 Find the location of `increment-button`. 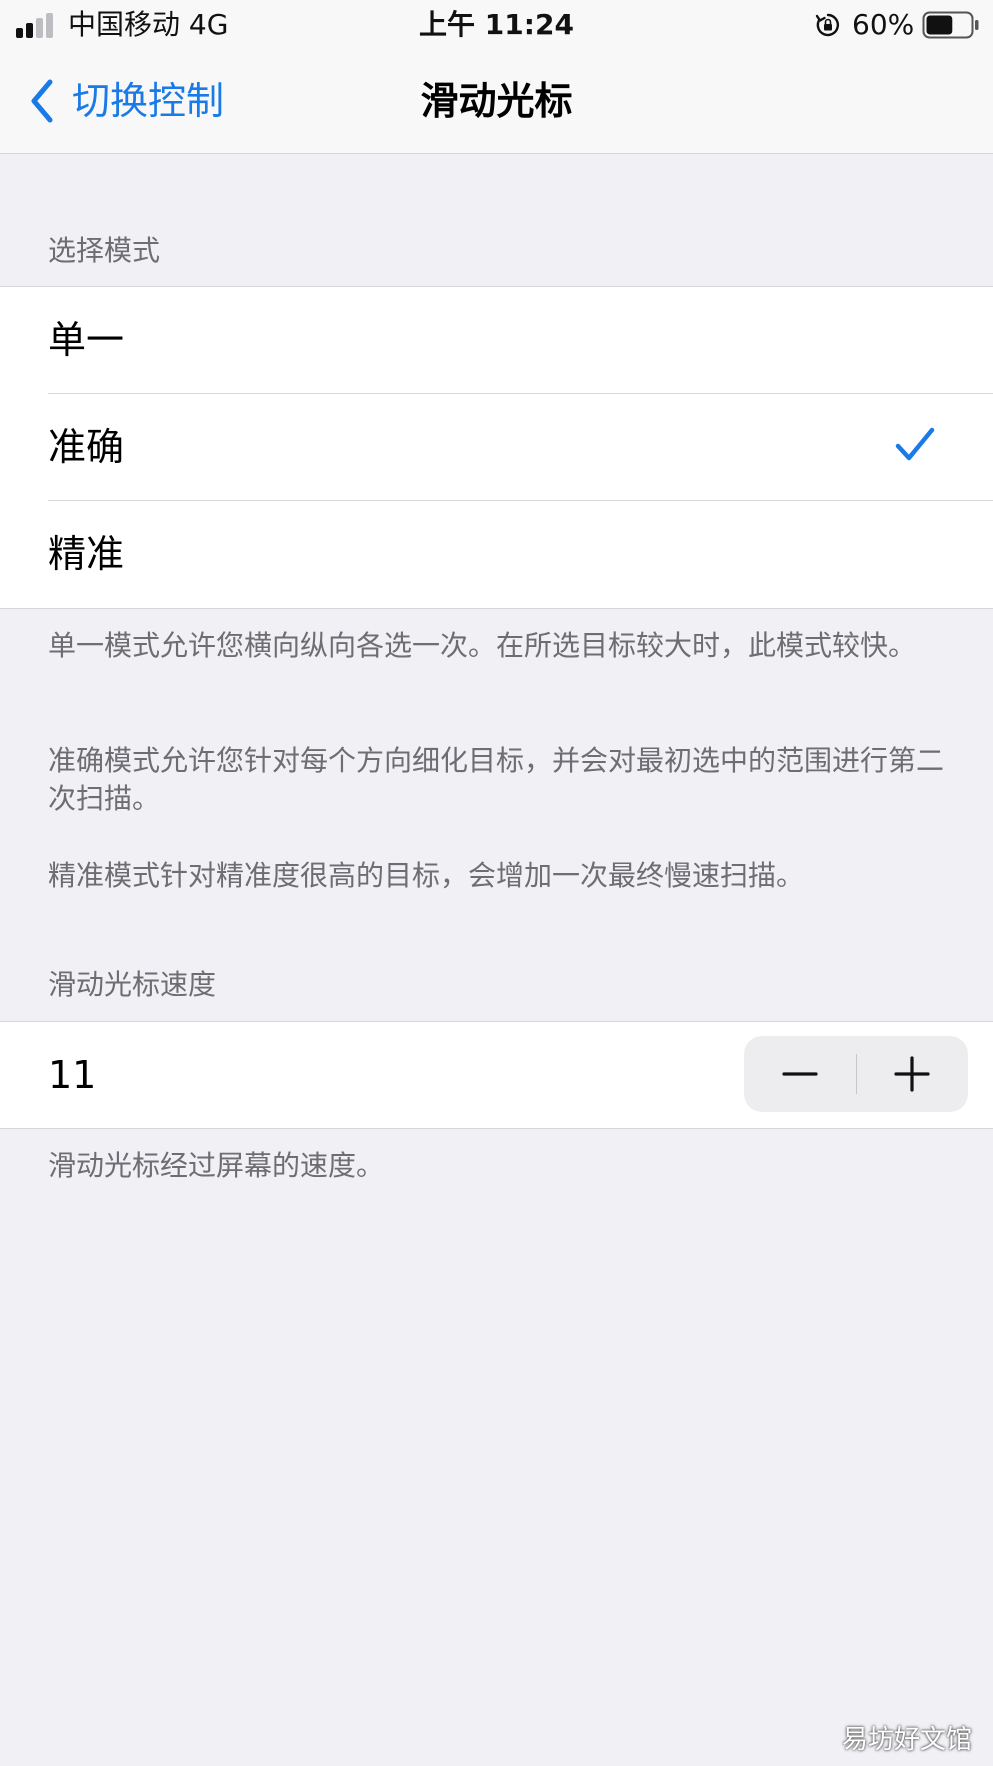

increment-button is located at coordinates (912, 1074).